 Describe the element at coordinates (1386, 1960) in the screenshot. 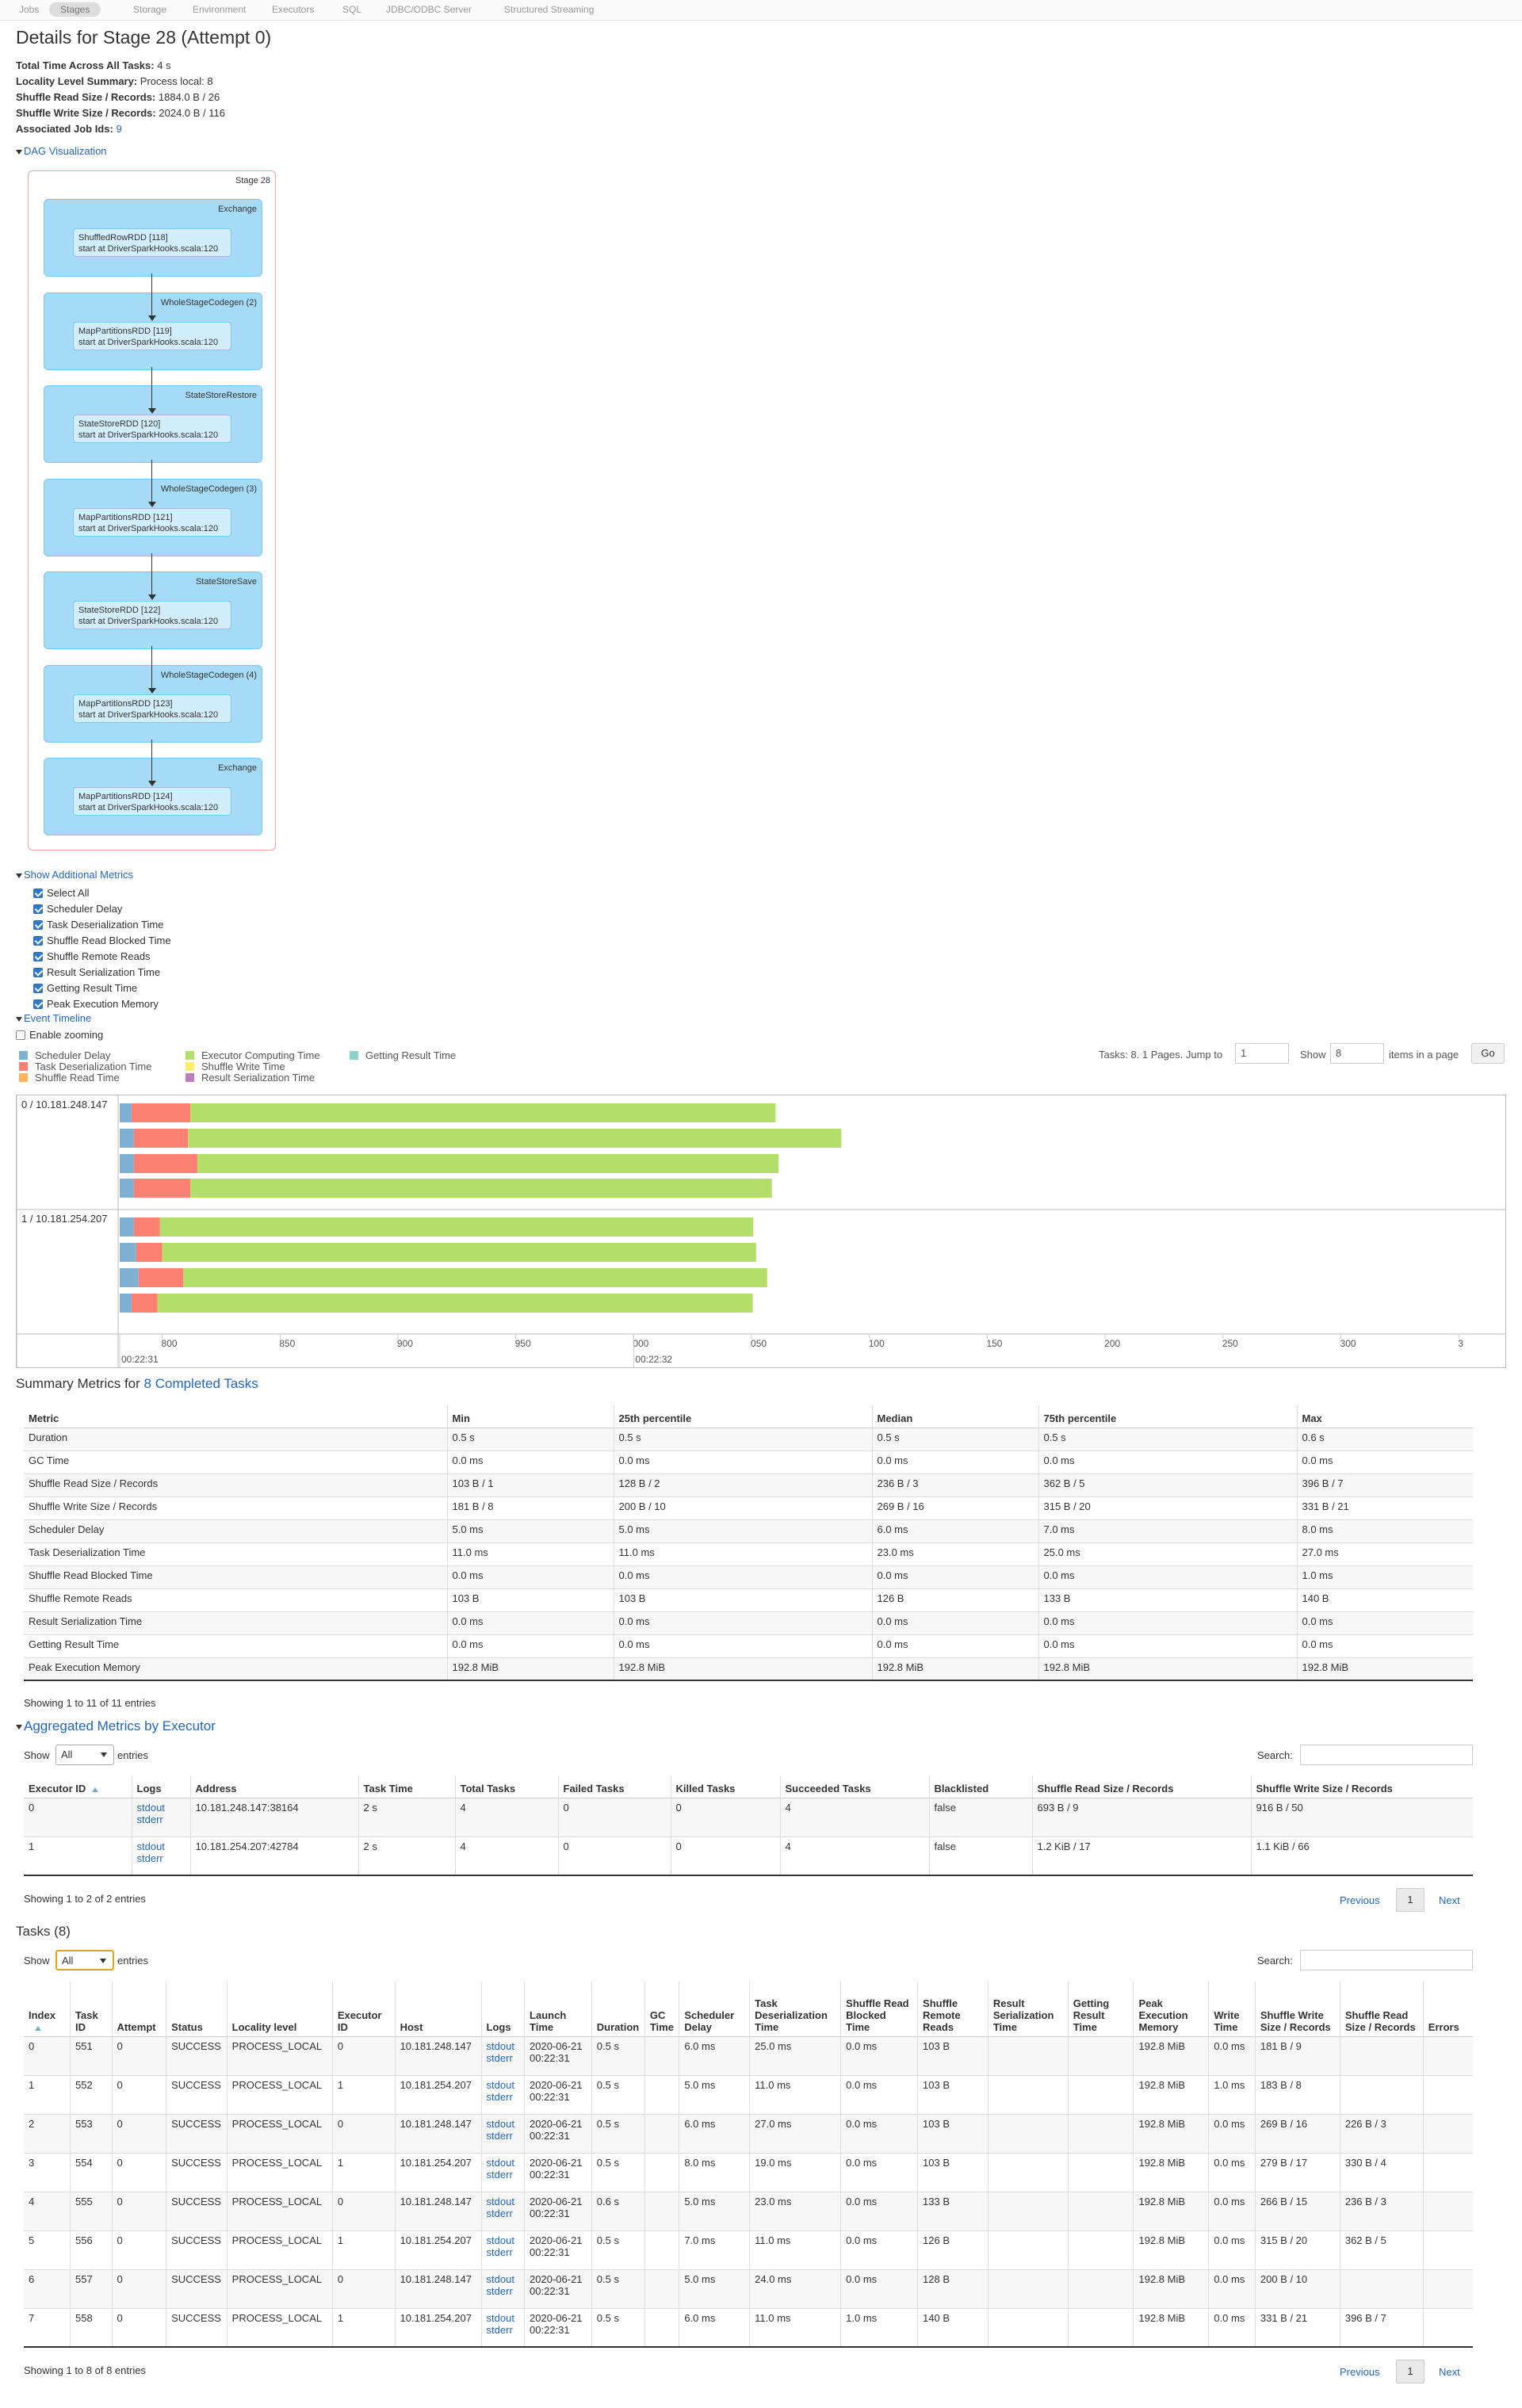

I see `tasks-search-input` at that location.